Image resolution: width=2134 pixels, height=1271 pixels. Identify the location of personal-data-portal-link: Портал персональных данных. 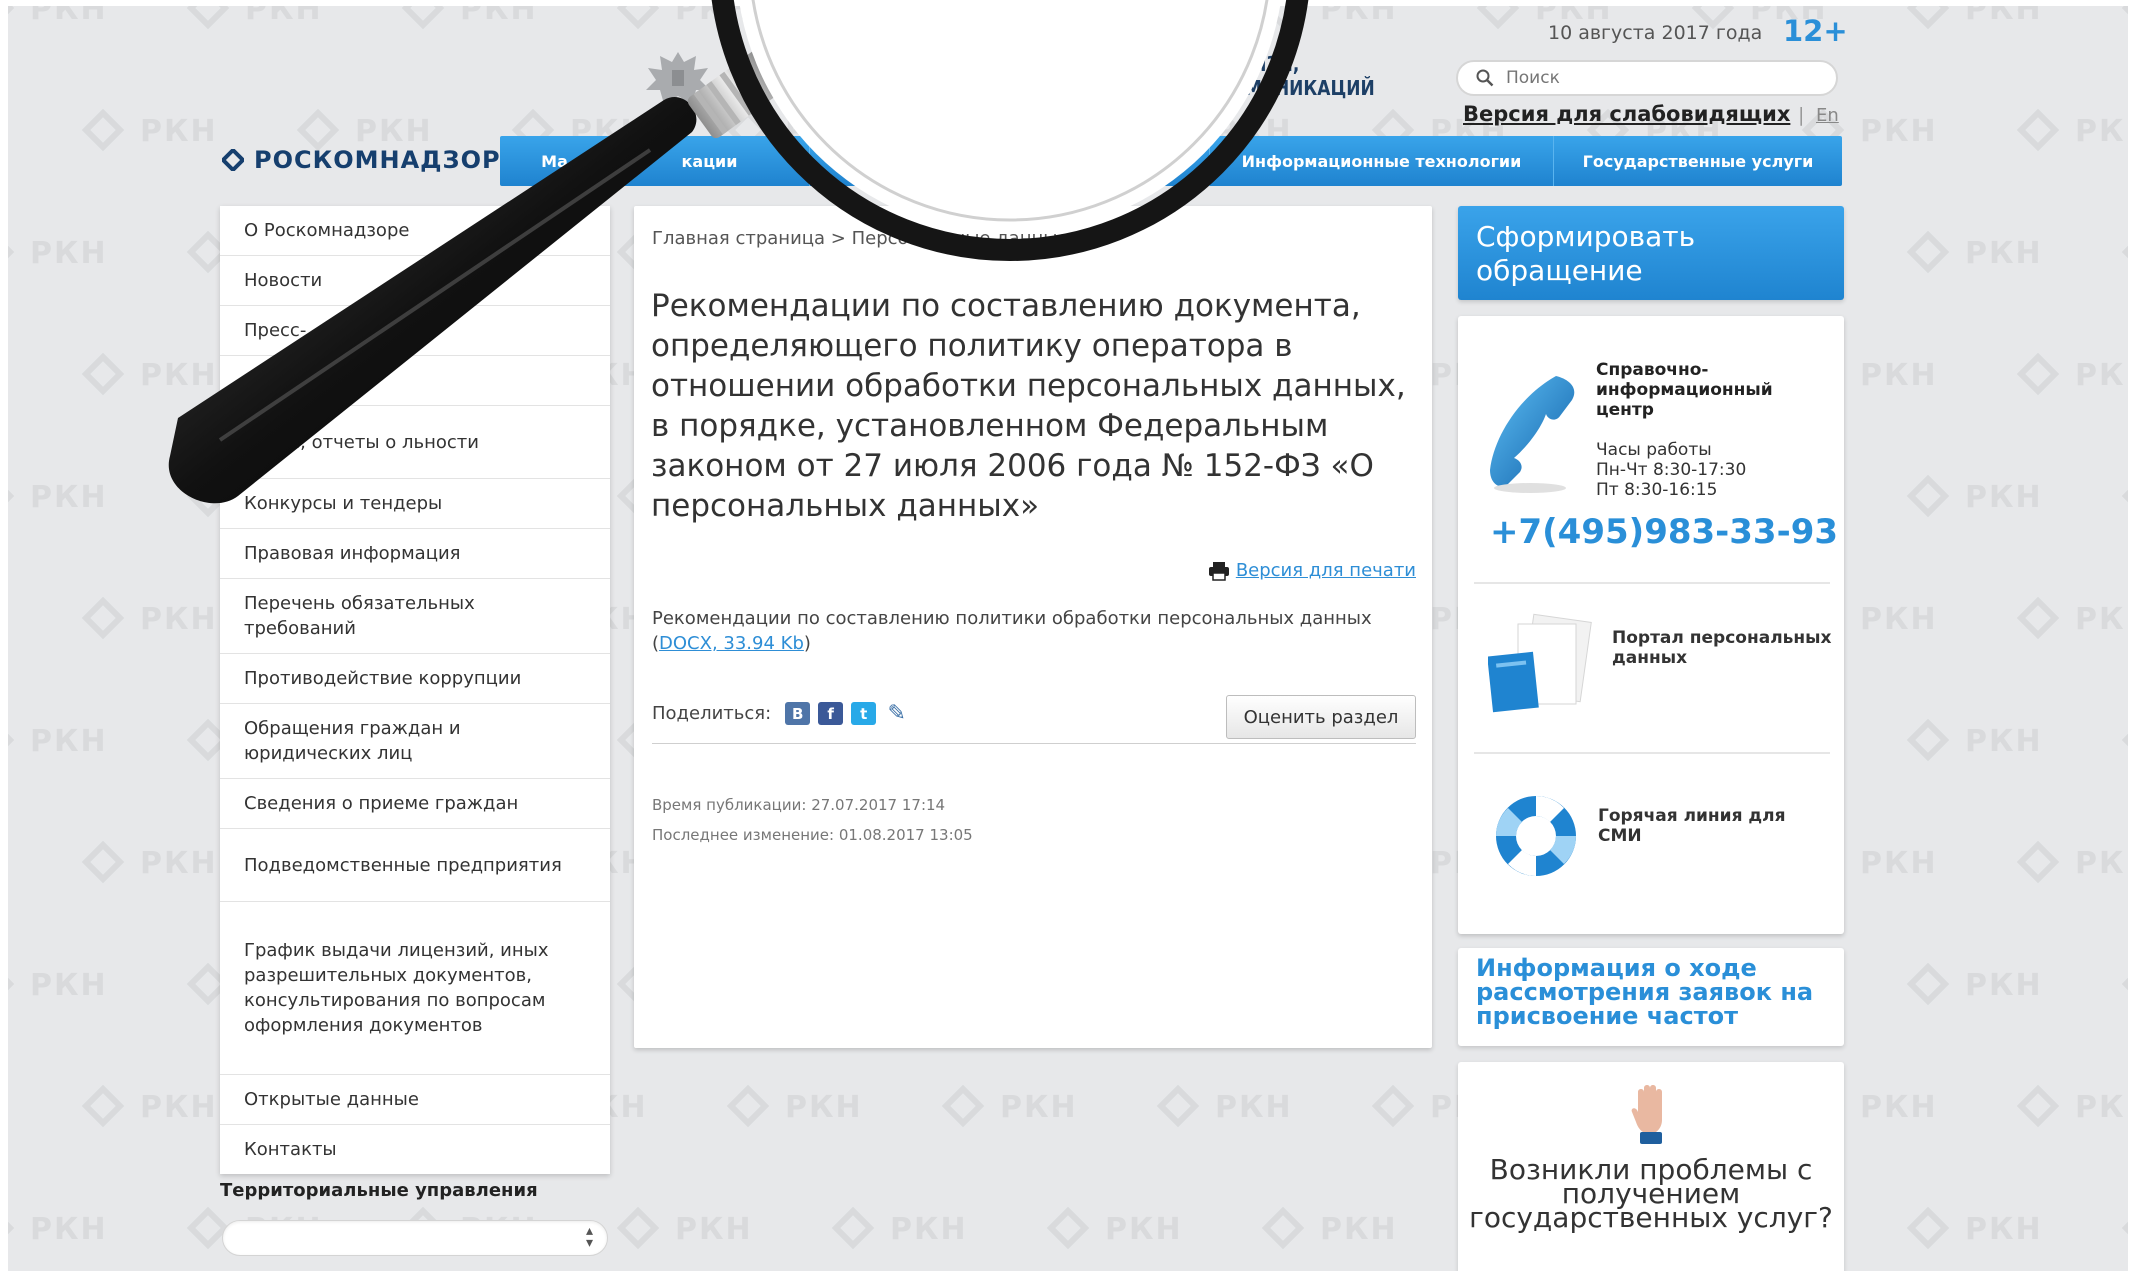
(1728, 648).